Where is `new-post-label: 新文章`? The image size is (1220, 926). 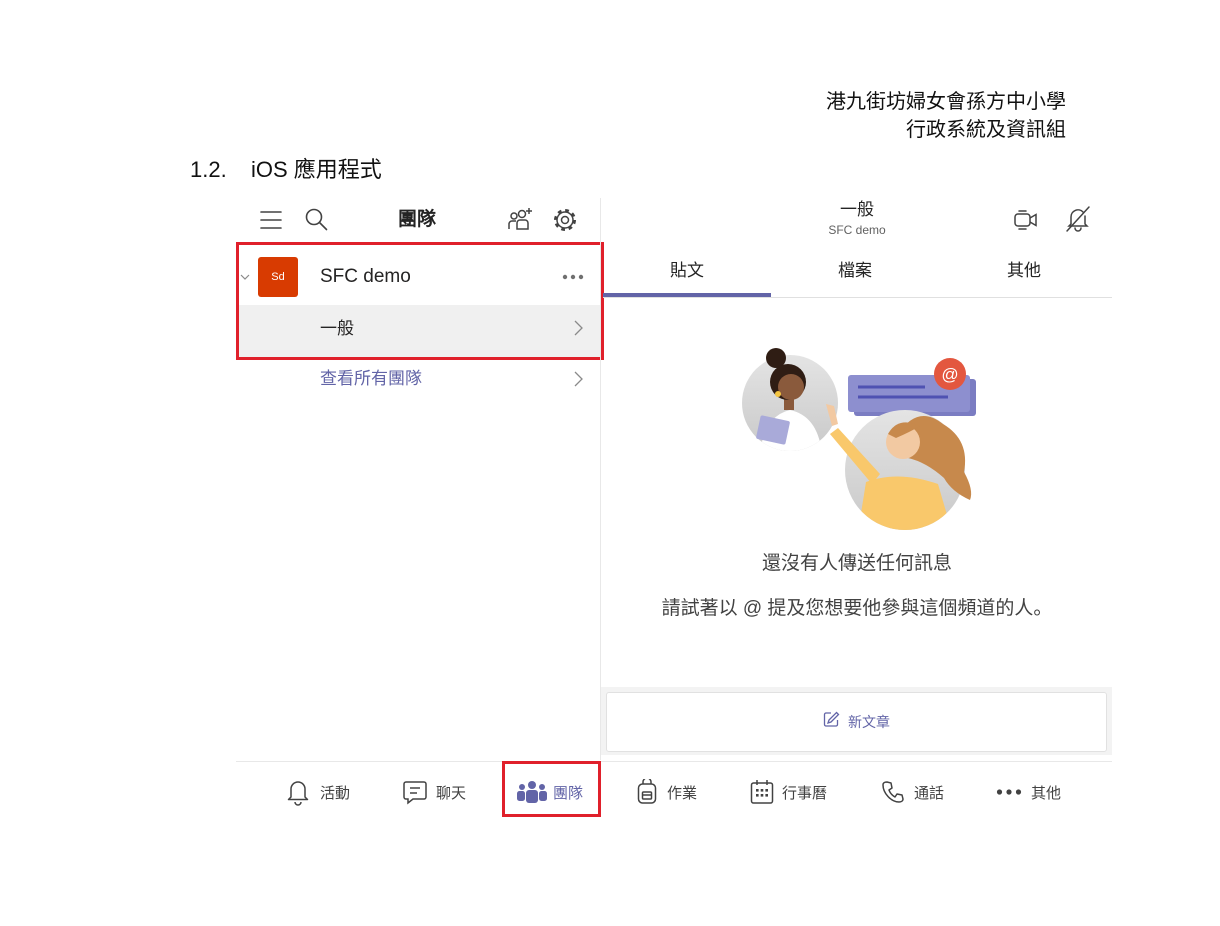 new-post-label: 新文章 is located at coordinates (869, 722).